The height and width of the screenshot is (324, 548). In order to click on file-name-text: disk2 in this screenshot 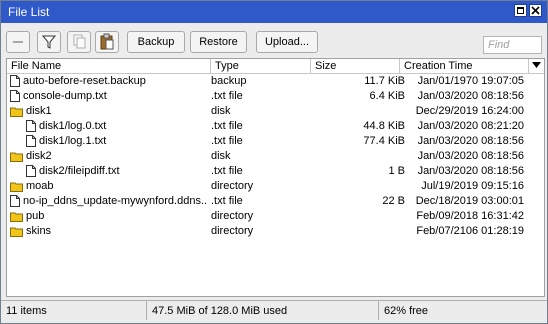, I will do `click(39, 156)`.